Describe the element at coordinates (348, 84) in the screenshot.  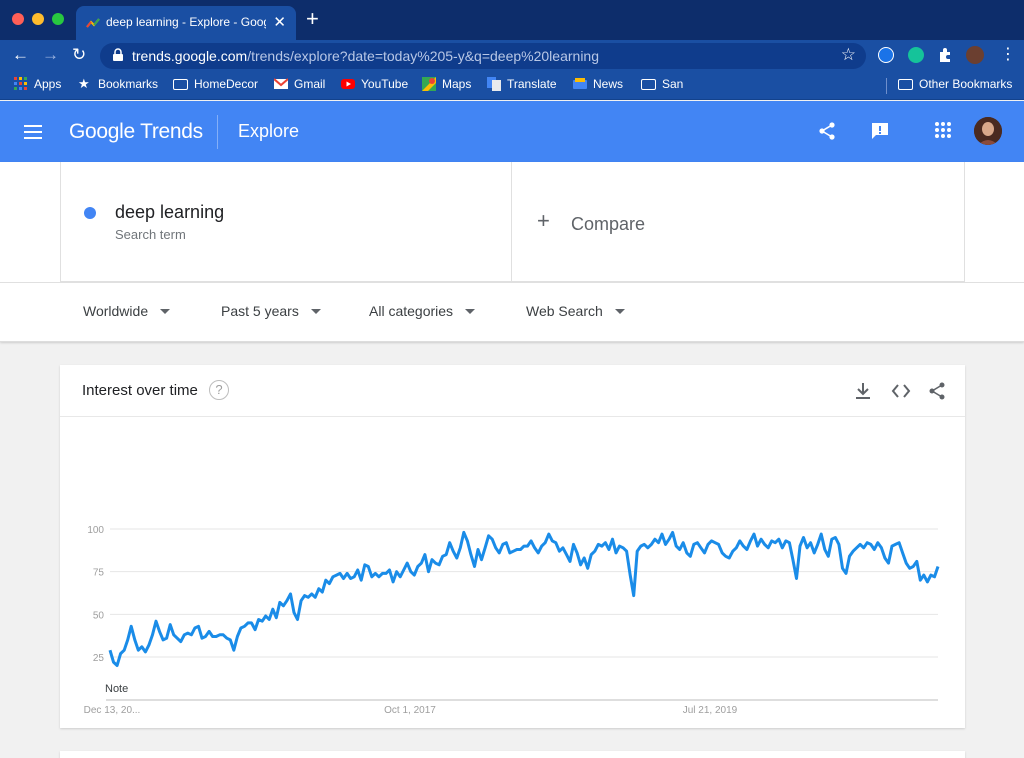
I see `youtube-icon` at that location.